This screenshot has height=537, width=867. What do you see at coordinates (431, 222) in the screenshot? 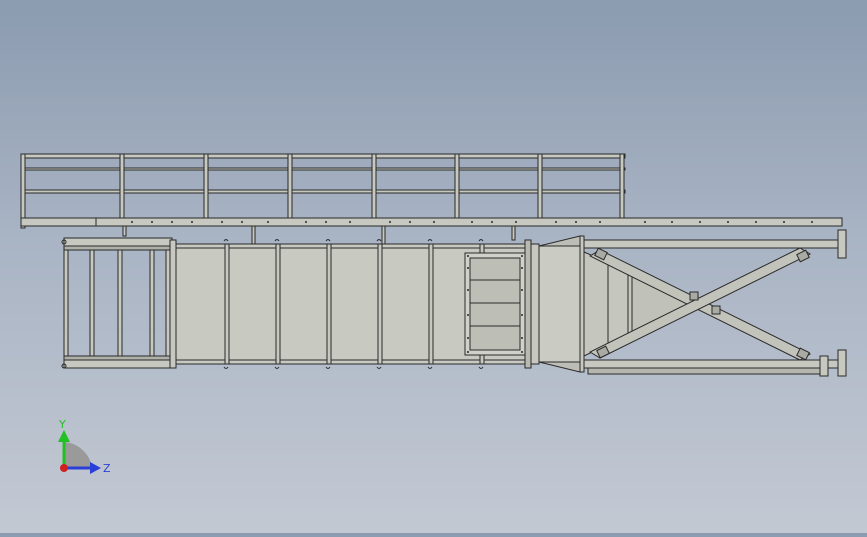
I see `walkway-deck` at bounding box center [431, 222].